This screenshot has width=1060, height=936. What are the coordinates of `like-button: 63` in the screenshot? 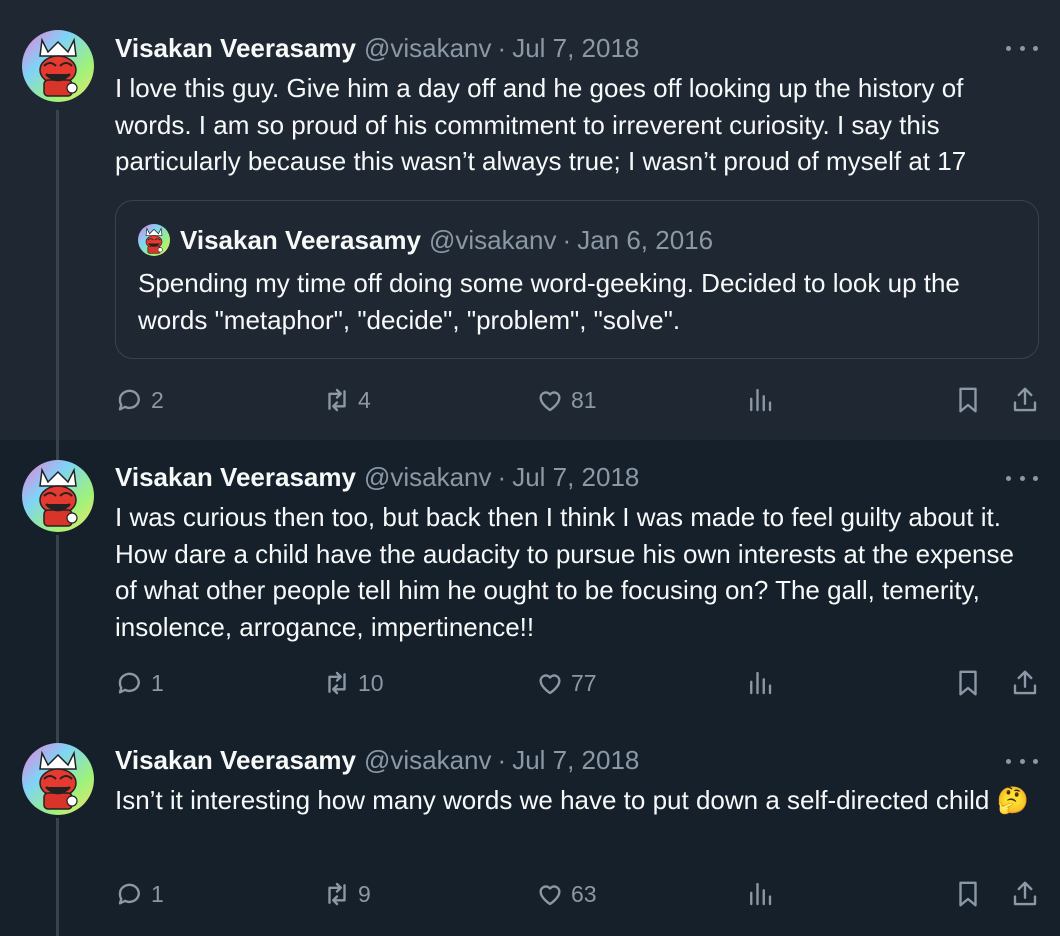 It's located at (566, 894).